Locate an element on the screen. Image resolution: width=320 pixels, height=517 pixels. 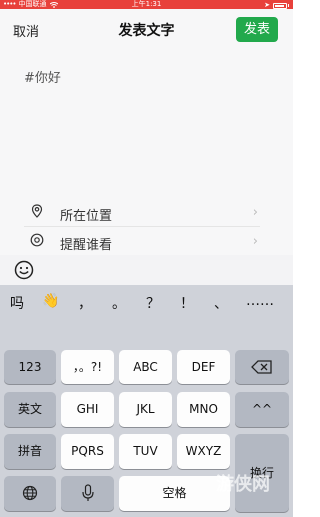
key-emoticon: ^^ is located at coordinates (262, 409).